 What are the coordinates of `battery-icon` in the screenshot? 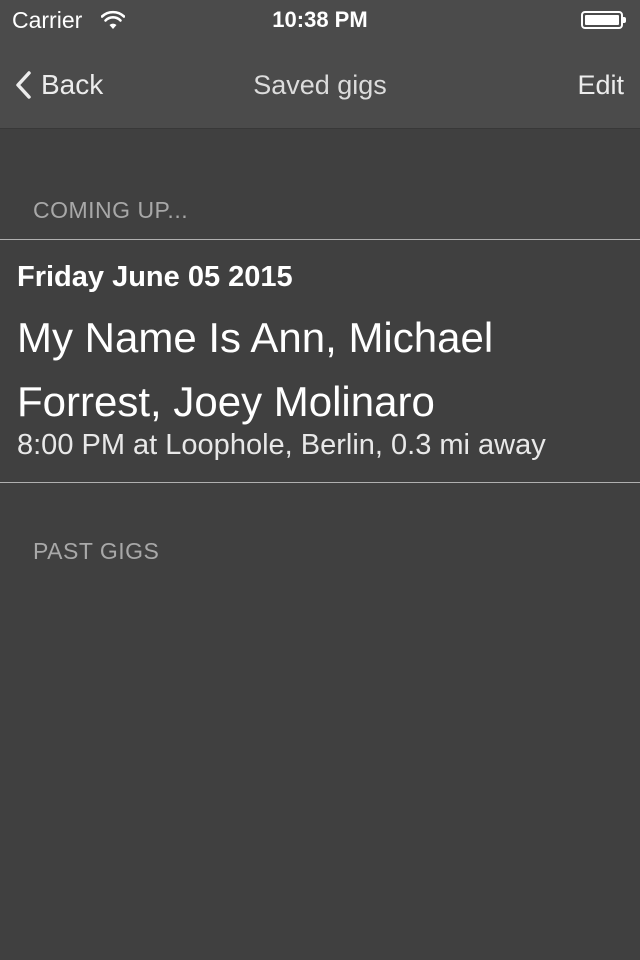 It's located at (603, 20).